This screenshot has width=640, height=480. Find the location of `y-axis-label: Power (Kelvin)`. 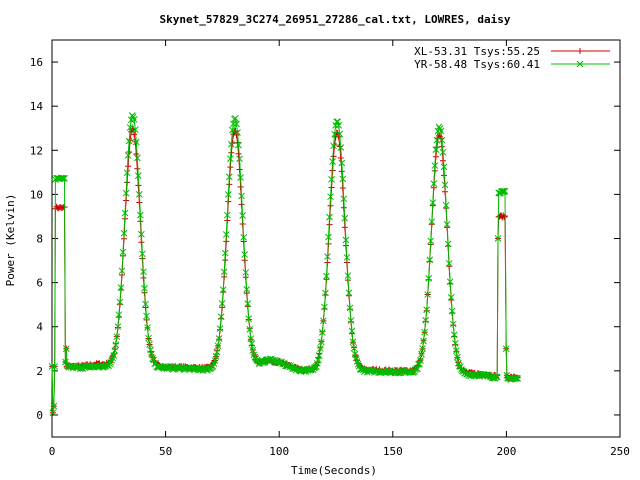

y-axis-label: Power (Kelvin) is located at coordinates (10, 240).